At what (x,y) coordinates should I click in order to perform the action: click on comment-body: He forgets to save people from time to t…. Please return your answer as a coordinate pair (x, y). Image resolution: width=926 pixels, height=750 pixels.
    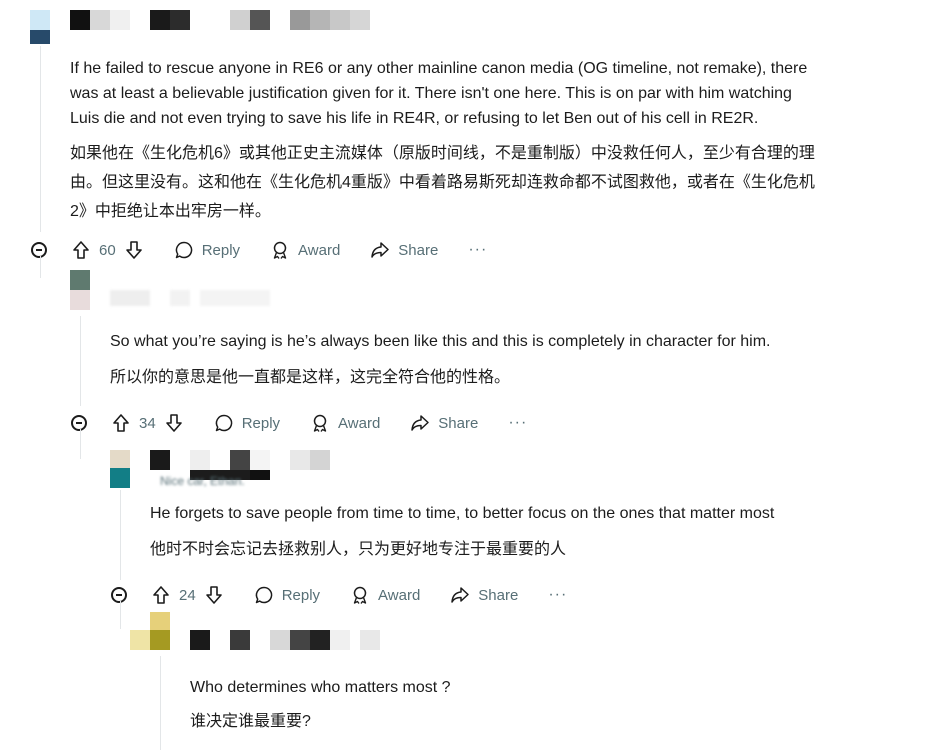
    Looking at the image, I should click on (462, 513).